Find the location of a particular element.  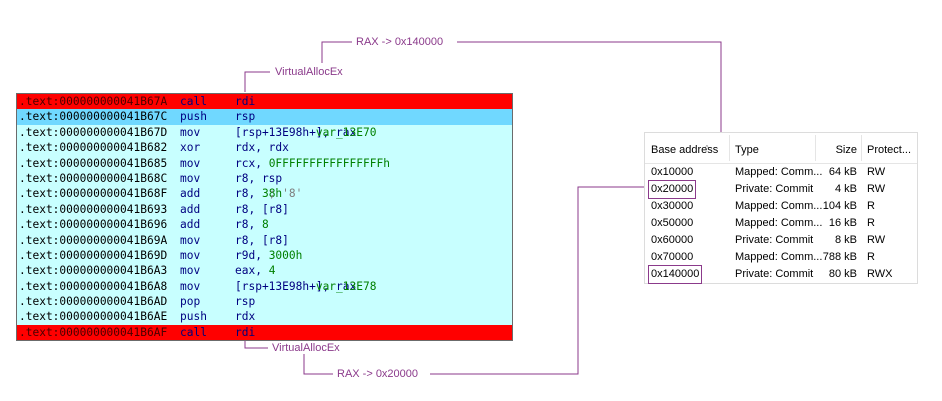

size-cell: 8 kB is located at coordinates (845, 240).